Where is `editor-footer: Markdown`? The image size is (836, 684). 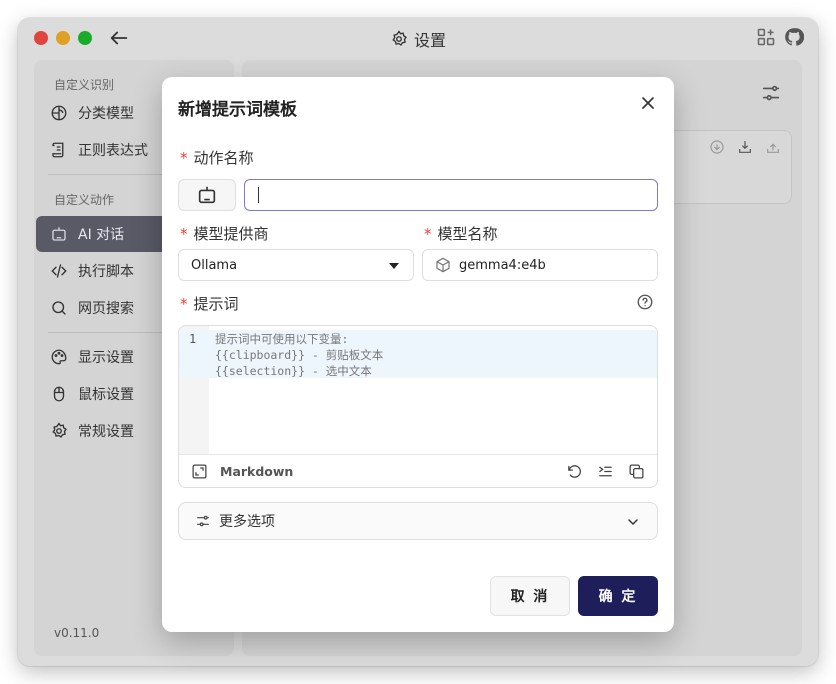 editor-footer: Markdown is located at coordinates (418, 470).